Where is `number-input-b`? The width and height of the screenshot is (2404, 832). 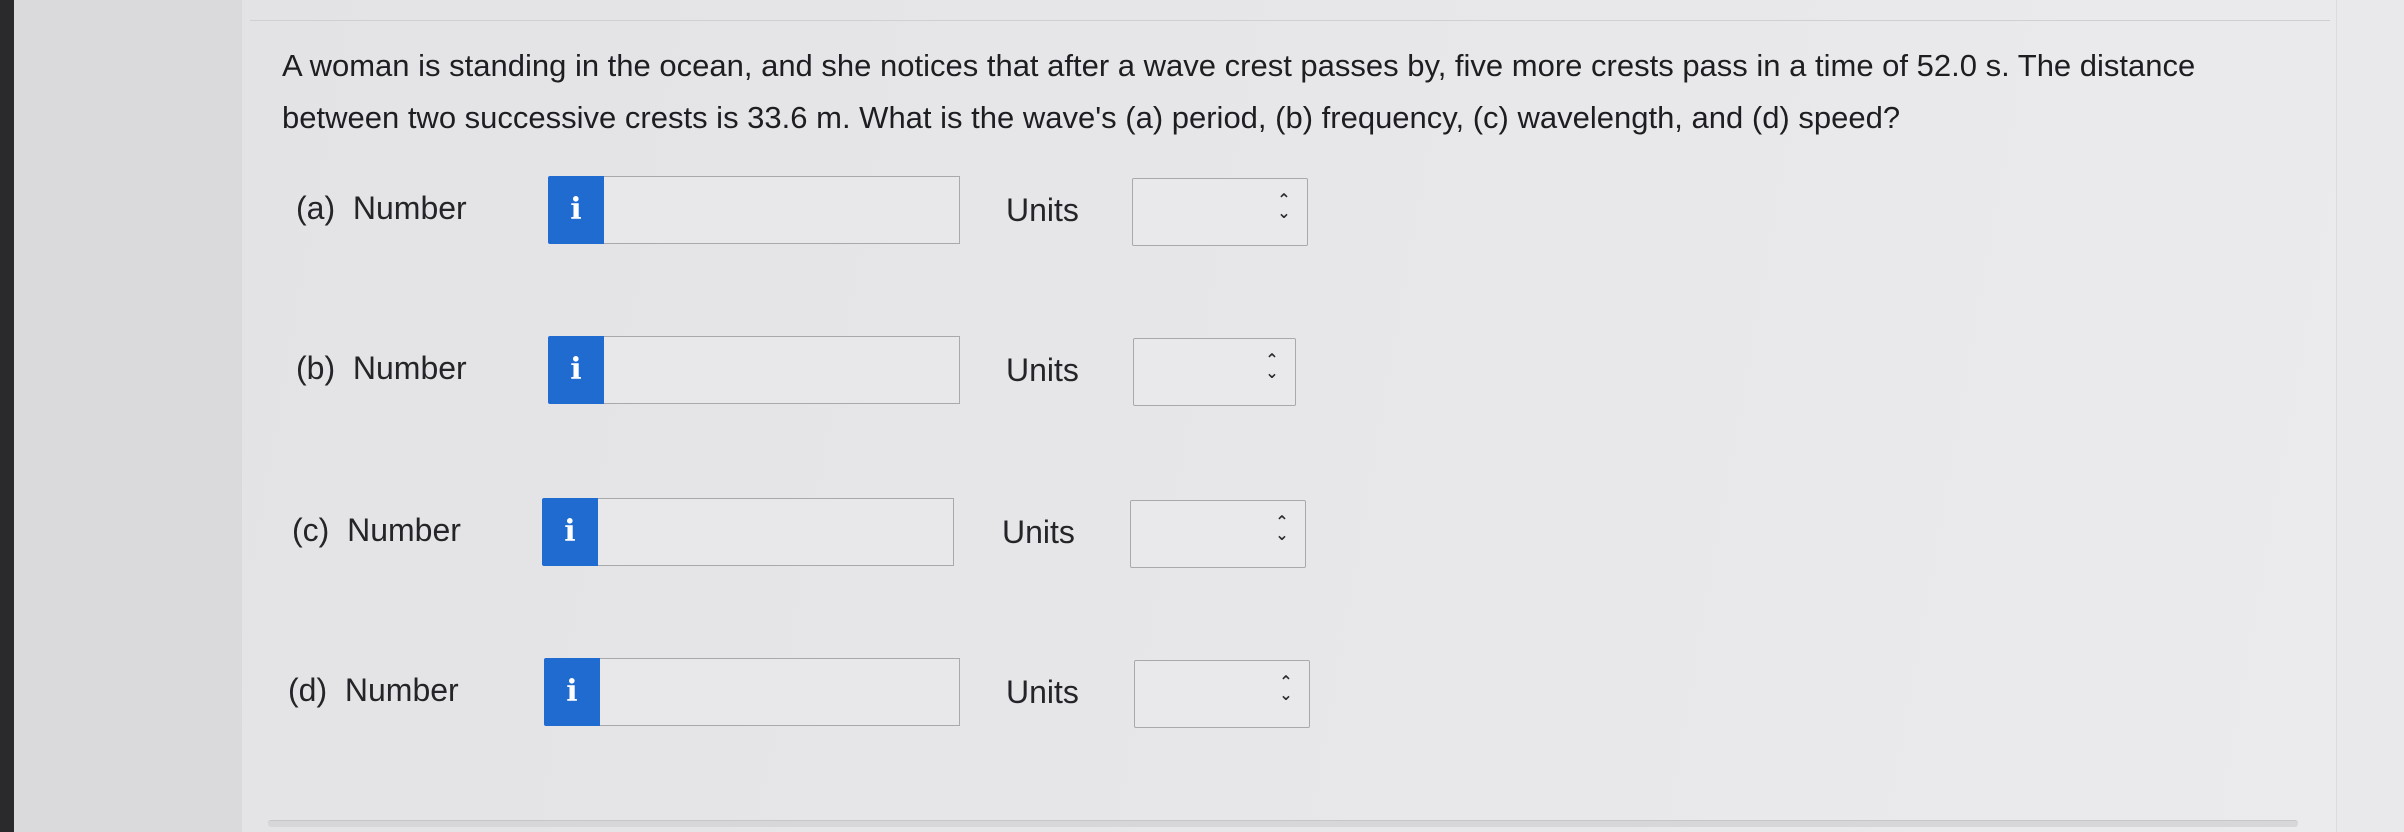 number-input-b is located at coordinates (782, 370).